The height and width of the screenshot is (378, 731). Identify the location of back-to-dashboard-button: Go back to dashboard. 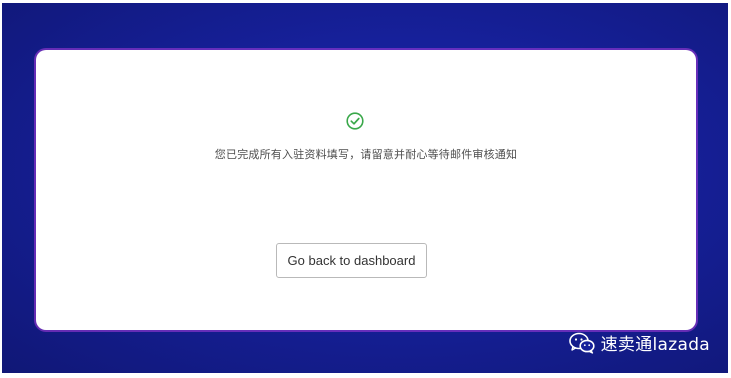
(351, 260).